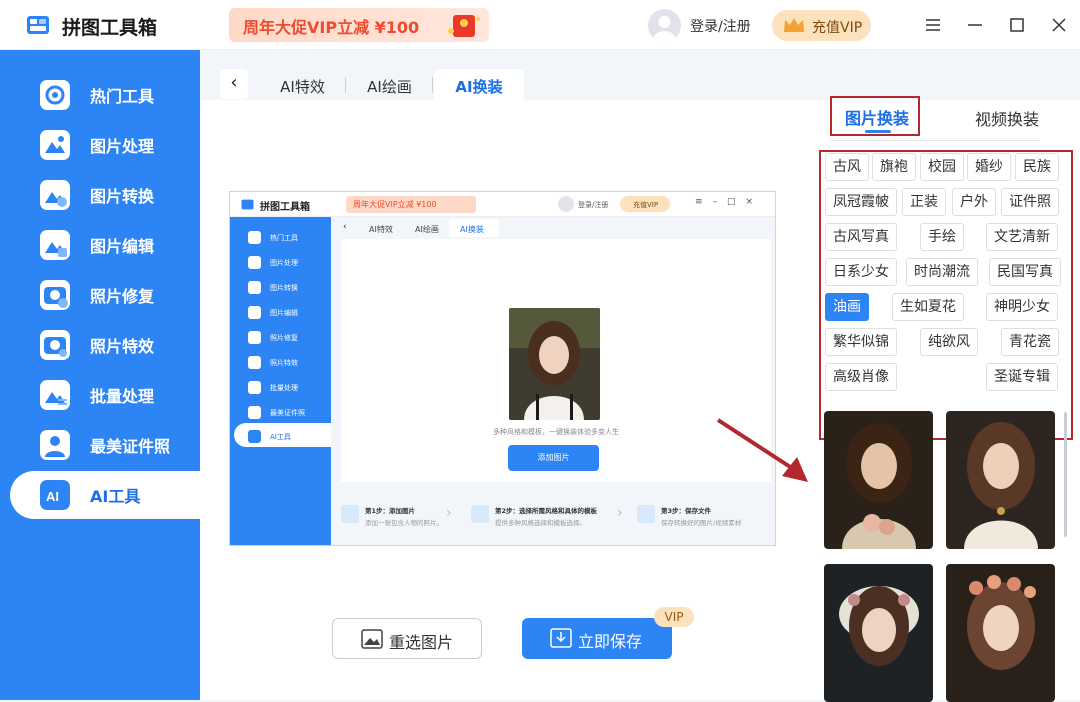 Image resolution: width=1080 pixels, height=702 pixels. Describe the element at coordinates (55, 445) in the screenshot. I see `id-photo-icon` at that location.